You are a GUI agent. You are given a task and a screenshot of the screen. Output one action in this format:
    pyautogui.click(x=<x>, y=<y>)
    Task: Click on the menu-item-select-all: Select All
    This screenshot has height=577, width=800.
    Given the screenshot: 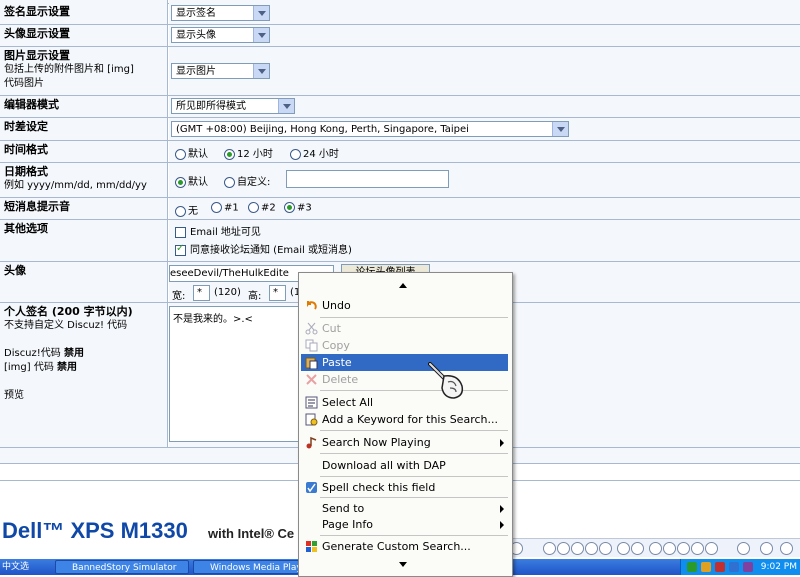 What is the action you would take?
    pyautogui.click(x=404, y=402)
    